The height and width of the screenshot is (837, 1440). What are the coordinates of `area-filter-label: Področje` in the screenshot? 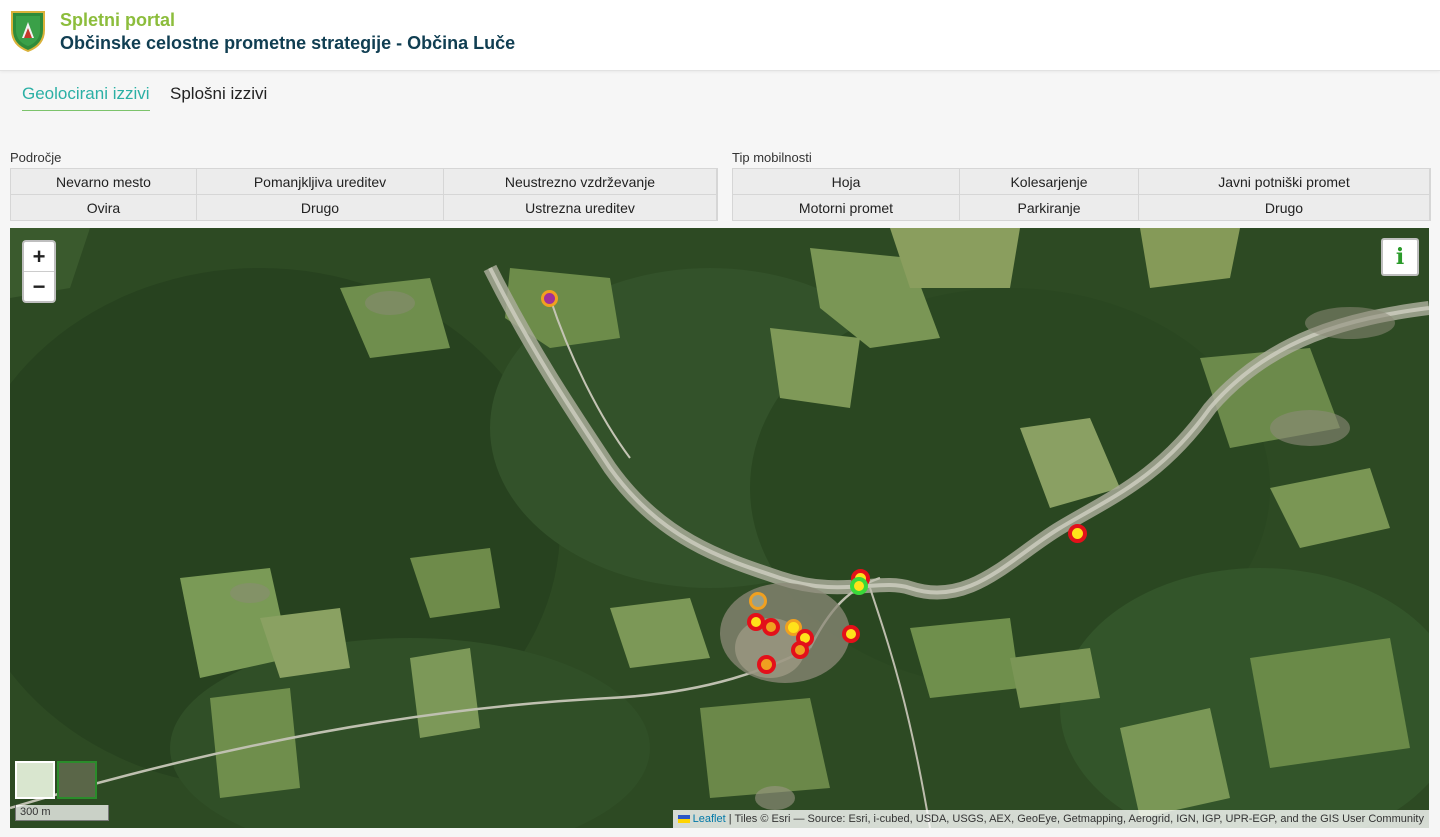 It's located at (36, 157).